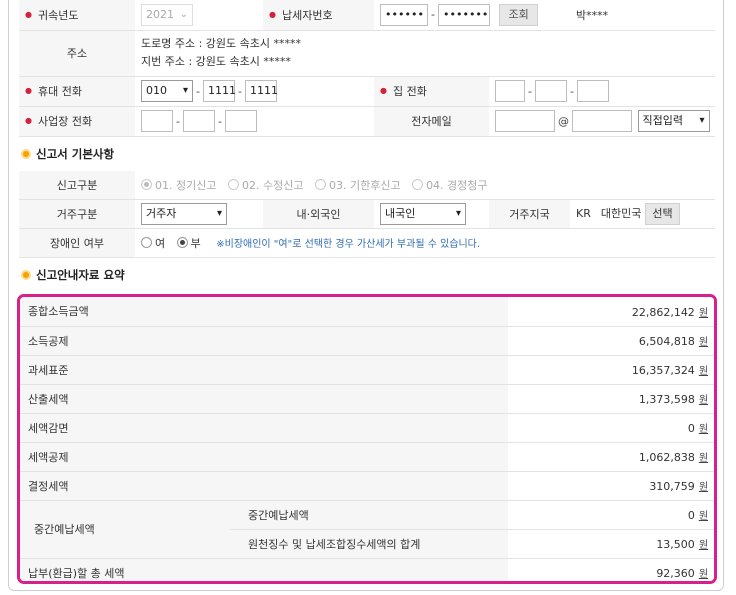 The height and width of the screenshot is (595, 736). Describe the element at coordinates (666, 457) in the screenshot. I see `value-text: 1,062,838` at that location.